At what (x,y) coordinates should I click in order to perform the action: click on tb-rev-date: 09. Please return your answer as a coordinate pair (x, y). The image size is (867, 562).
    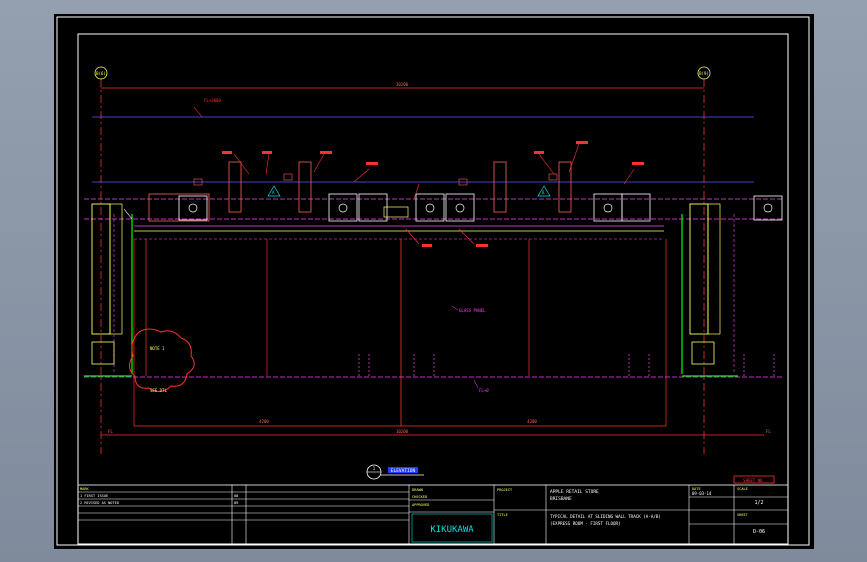
    Looking at the image, I should click on (236, 503).